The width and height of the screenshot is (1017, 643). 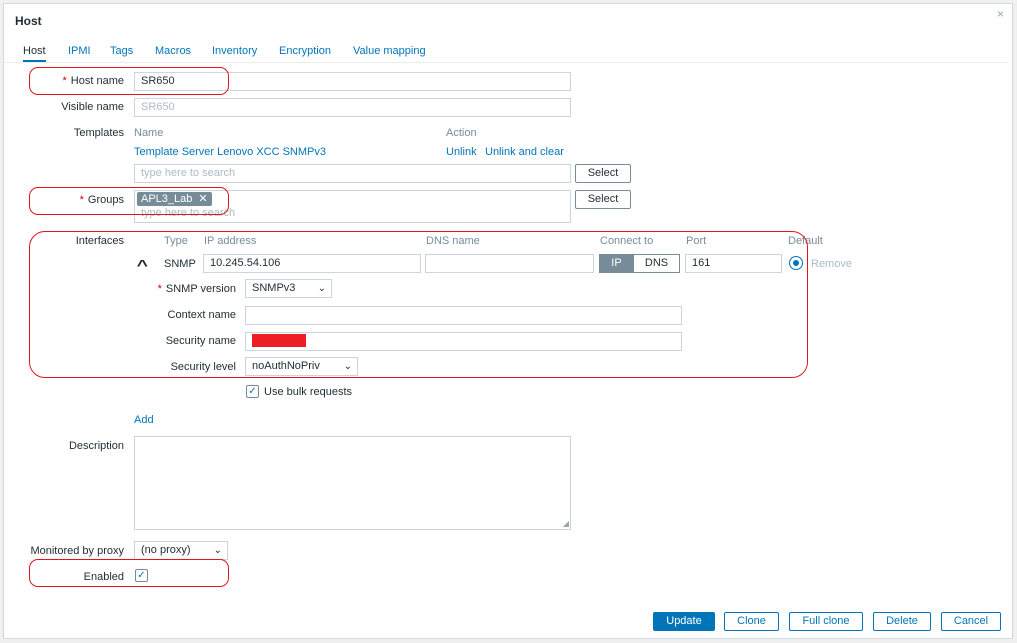 I want to click on templates-select-button: Select, so click(x=603, y=173).